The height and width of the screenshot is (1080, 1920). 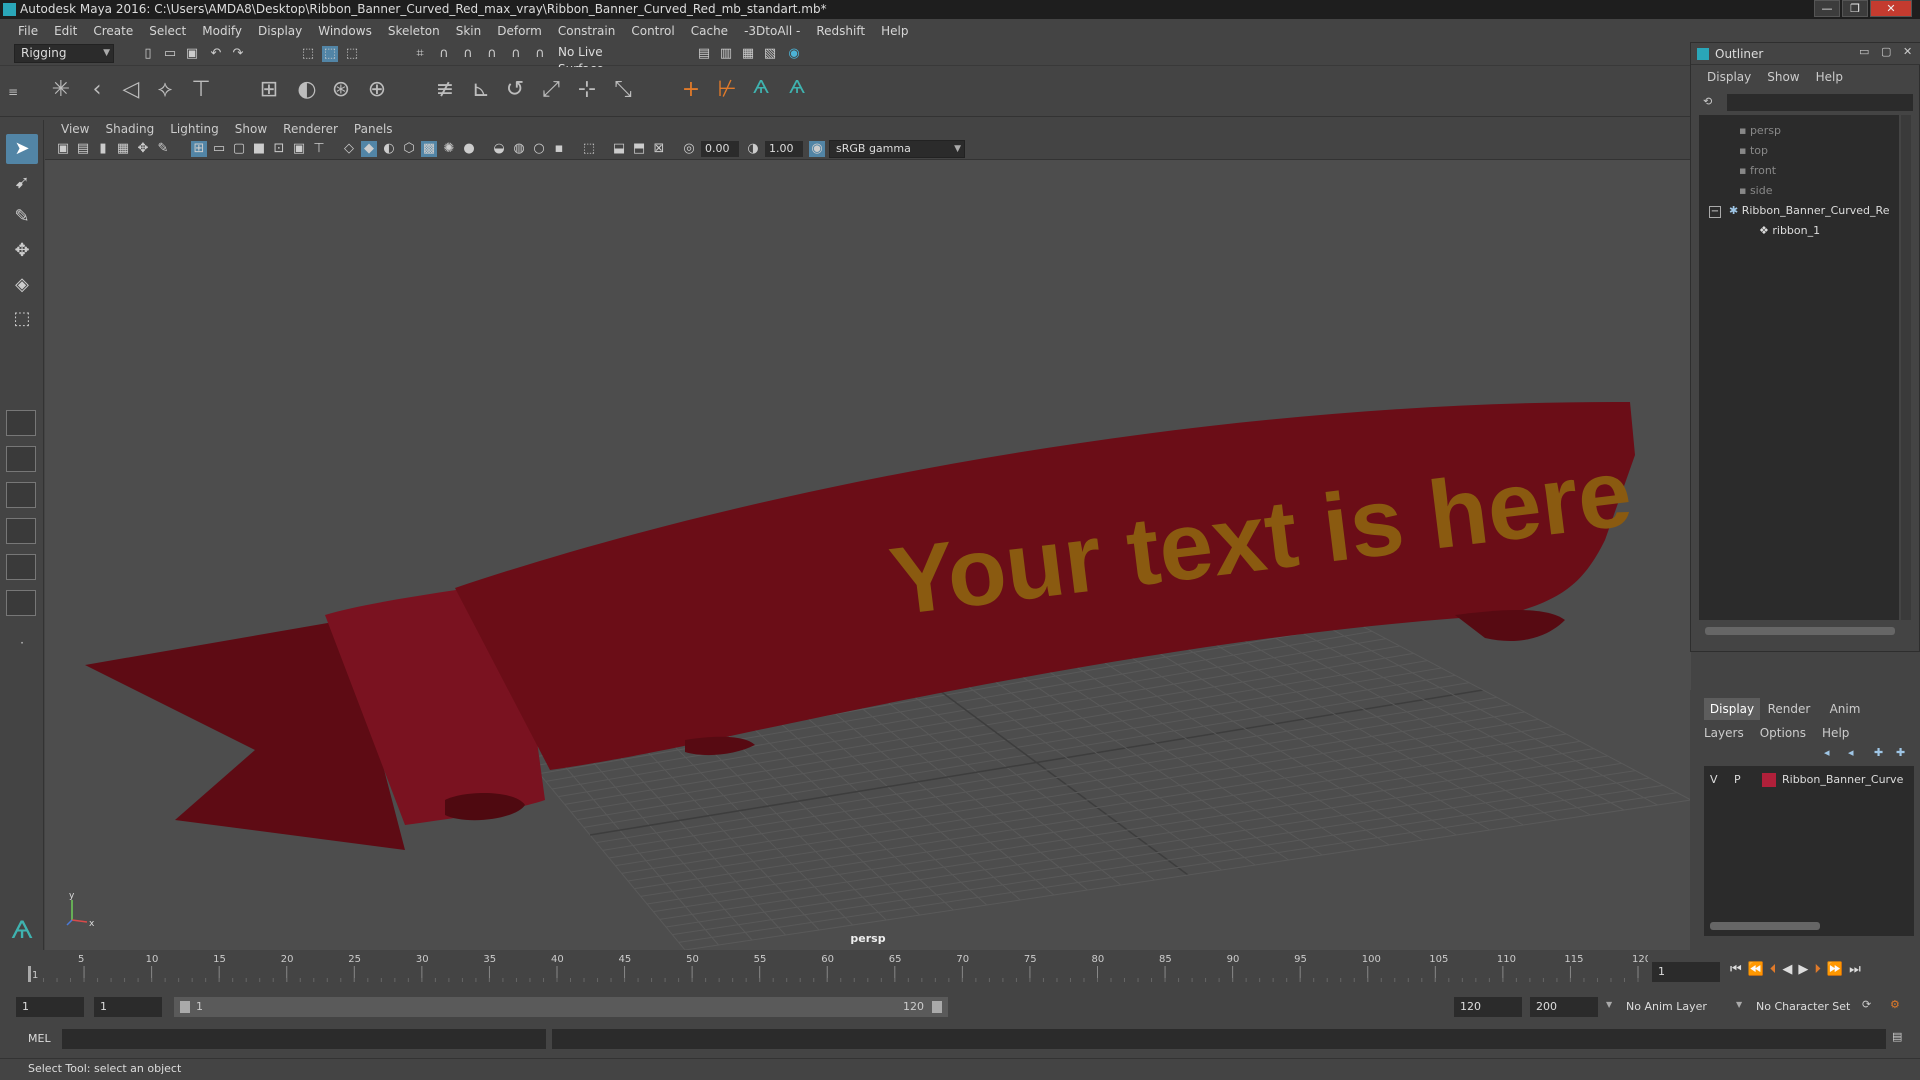 What do you see at coordinates (897, 149) in the screenshot?
I see `color-space-dropdown: sRGB gamma ▼` at bounding box center [897, 149].